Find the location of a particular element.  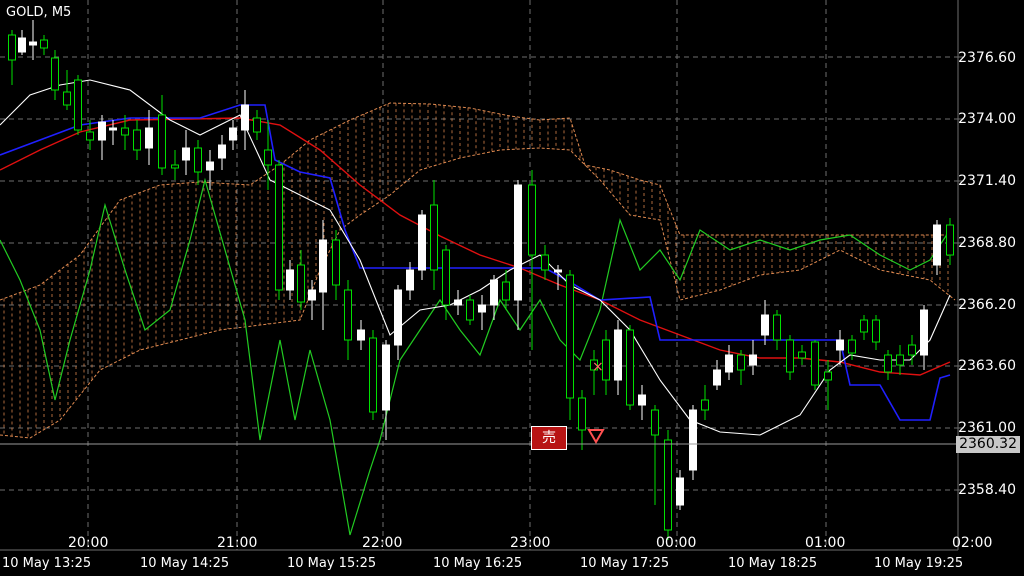

price-tick: 2363.60 is located at coordinates (987, 366).